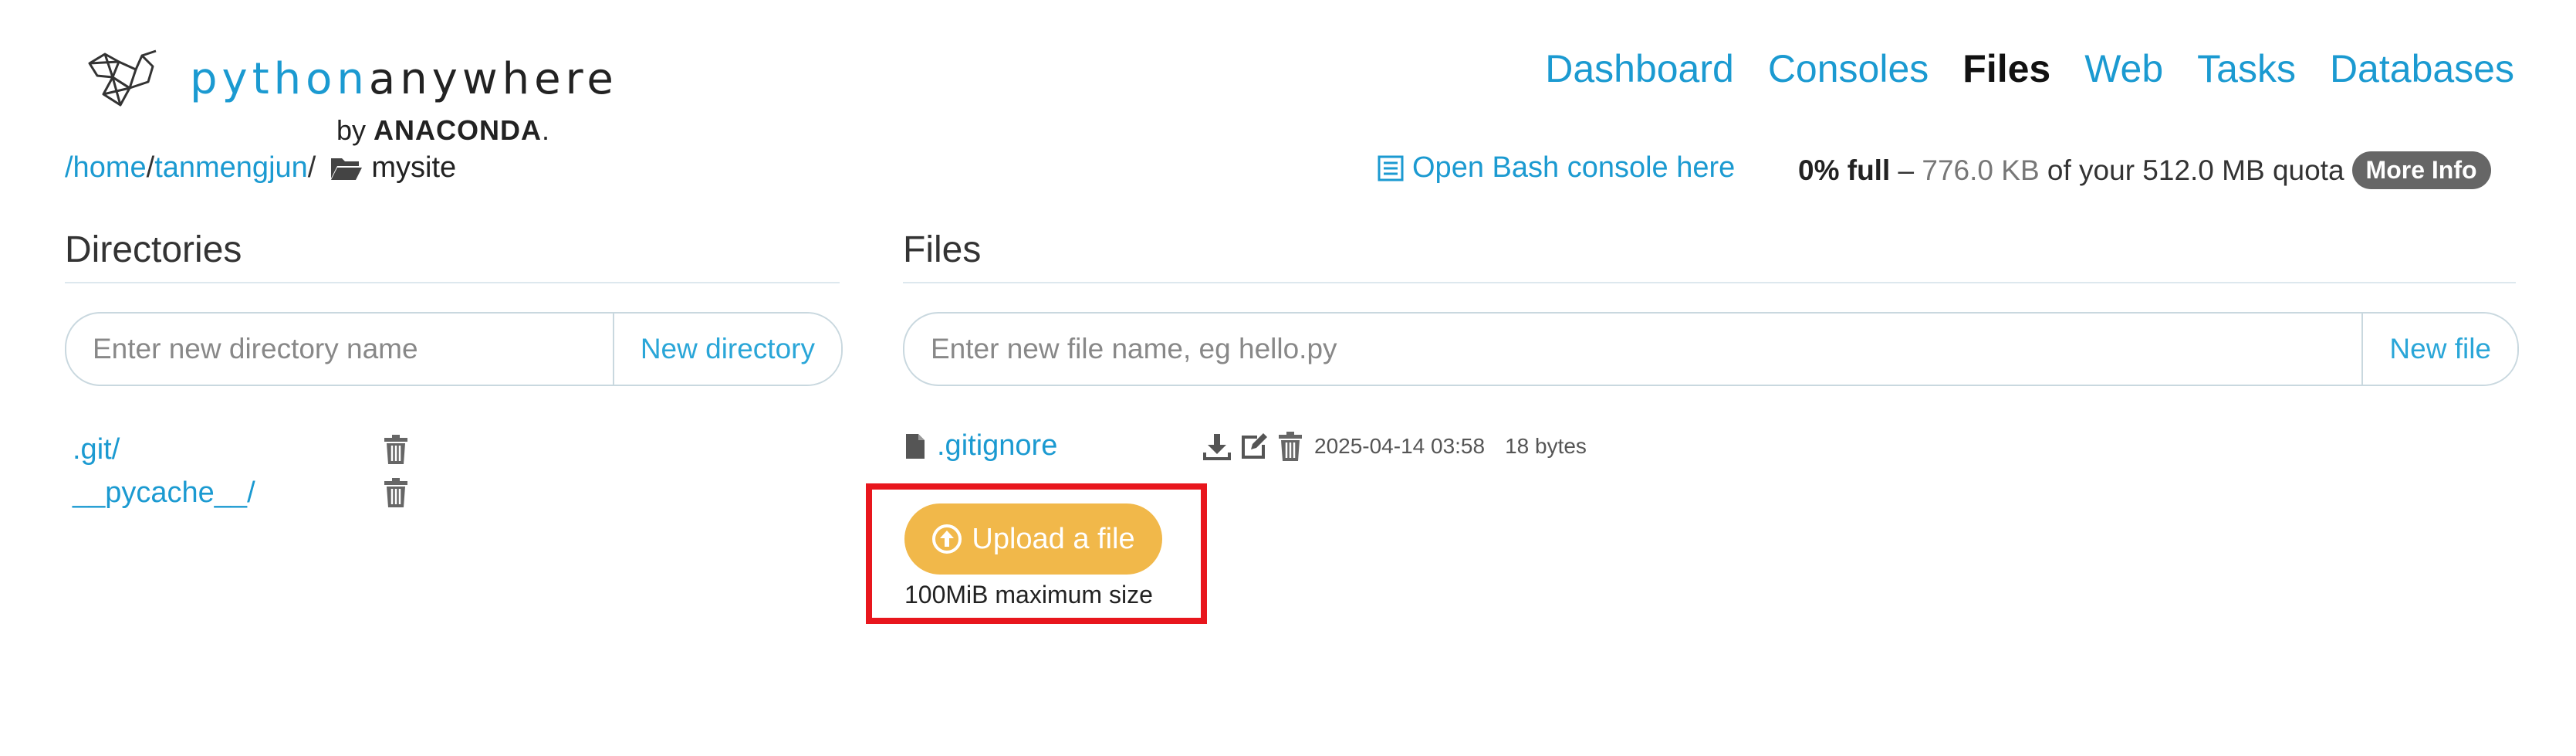  What do you see at coordinates (2006, 68) in the screenshot?
I see `nav-files: Files` at bounding box center [2006, 68].